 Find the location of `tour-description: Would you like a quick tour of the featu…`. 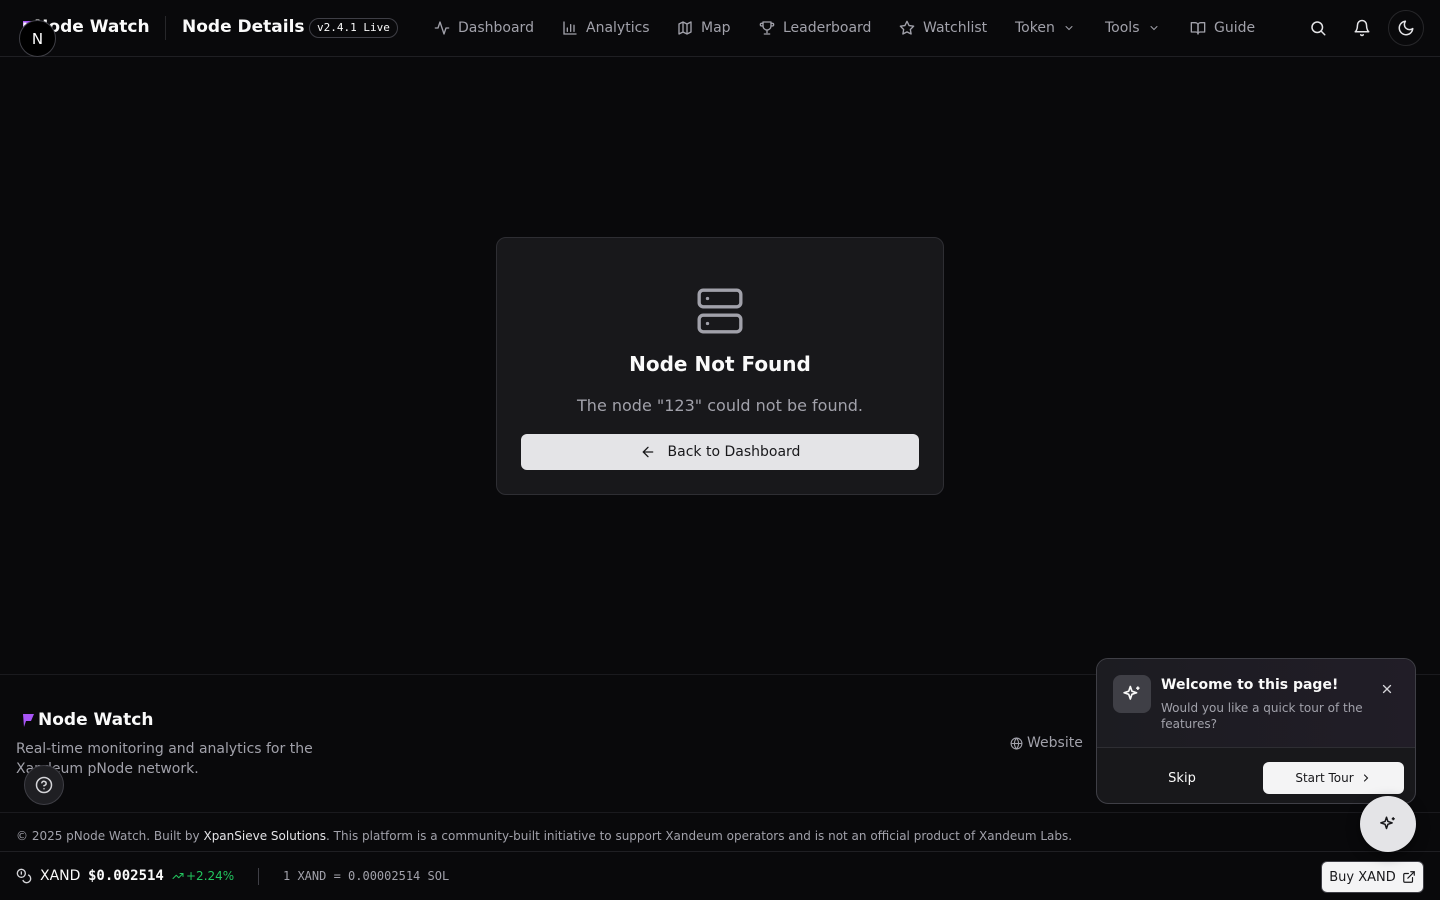

tour-description: Would you like a quick tour of the featu… is located at coordinates (1262, 716).